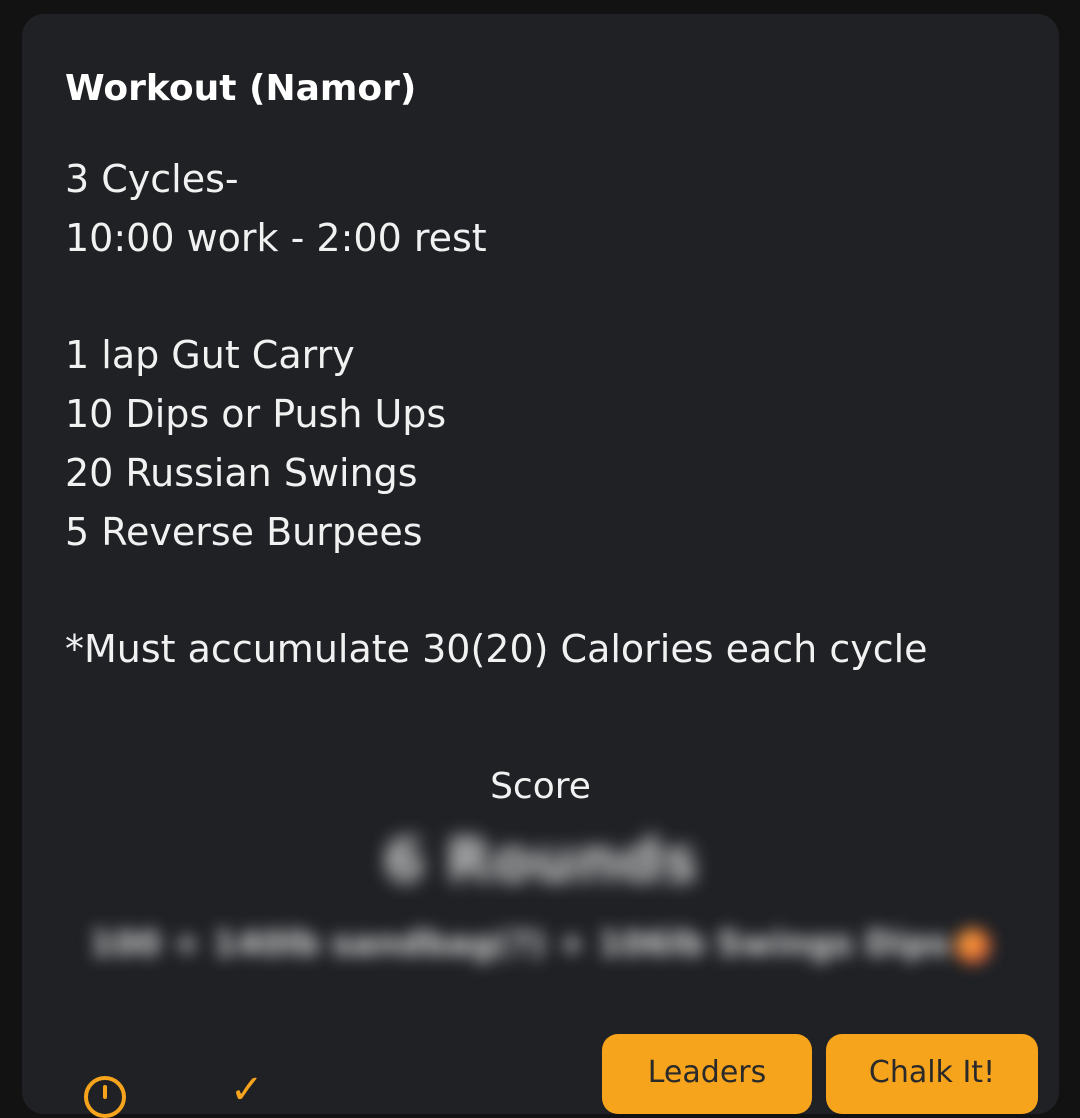  What do you see at coordinates (241, 88) in the screenshot?
I see `workout-title: Workout (Namor)` at bounding box center [241, 88].